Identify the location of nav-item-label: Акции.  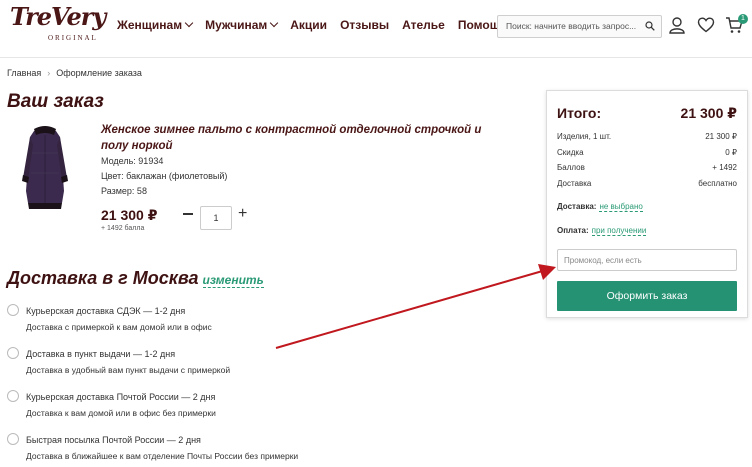
(309, 25).